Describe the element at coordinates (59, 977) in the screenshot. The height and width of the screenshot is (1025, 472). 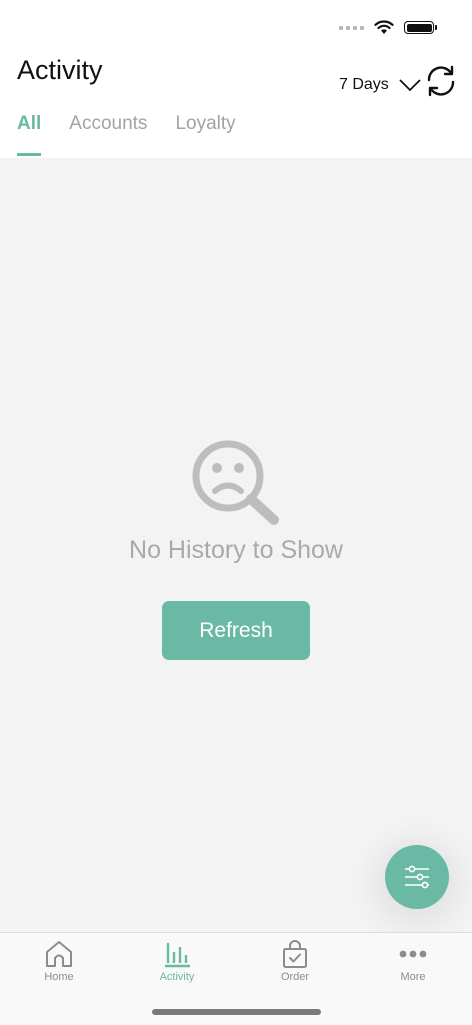
I see `tabbar-label-home: Home` at that location.